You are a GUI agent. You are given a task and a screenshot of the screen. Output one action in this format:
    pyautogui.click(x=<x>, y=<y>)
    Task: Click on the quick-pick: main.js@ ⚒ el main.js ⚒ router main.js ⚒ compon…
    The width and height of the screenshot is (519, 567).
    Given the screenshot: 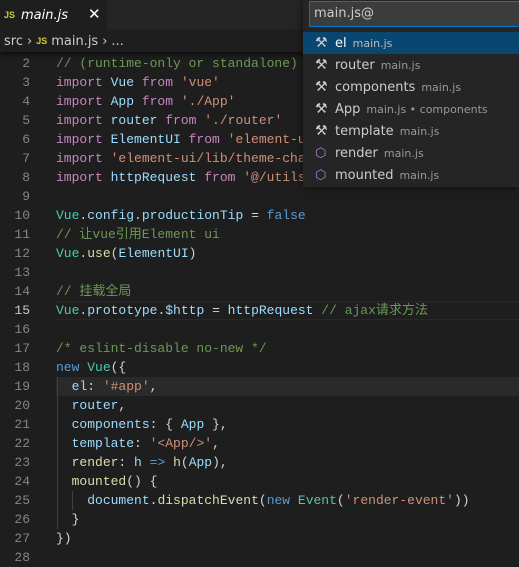 What is the action you would take?
    pyautogui.click(x=411, y=93)
    